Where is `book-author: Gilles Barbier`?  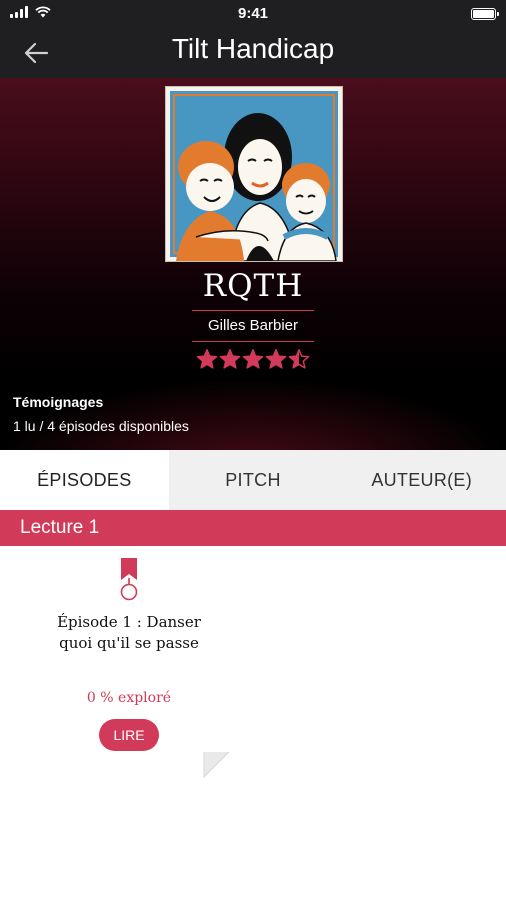
book-author: Gilles Barbier is located at coordinates (253, 325).